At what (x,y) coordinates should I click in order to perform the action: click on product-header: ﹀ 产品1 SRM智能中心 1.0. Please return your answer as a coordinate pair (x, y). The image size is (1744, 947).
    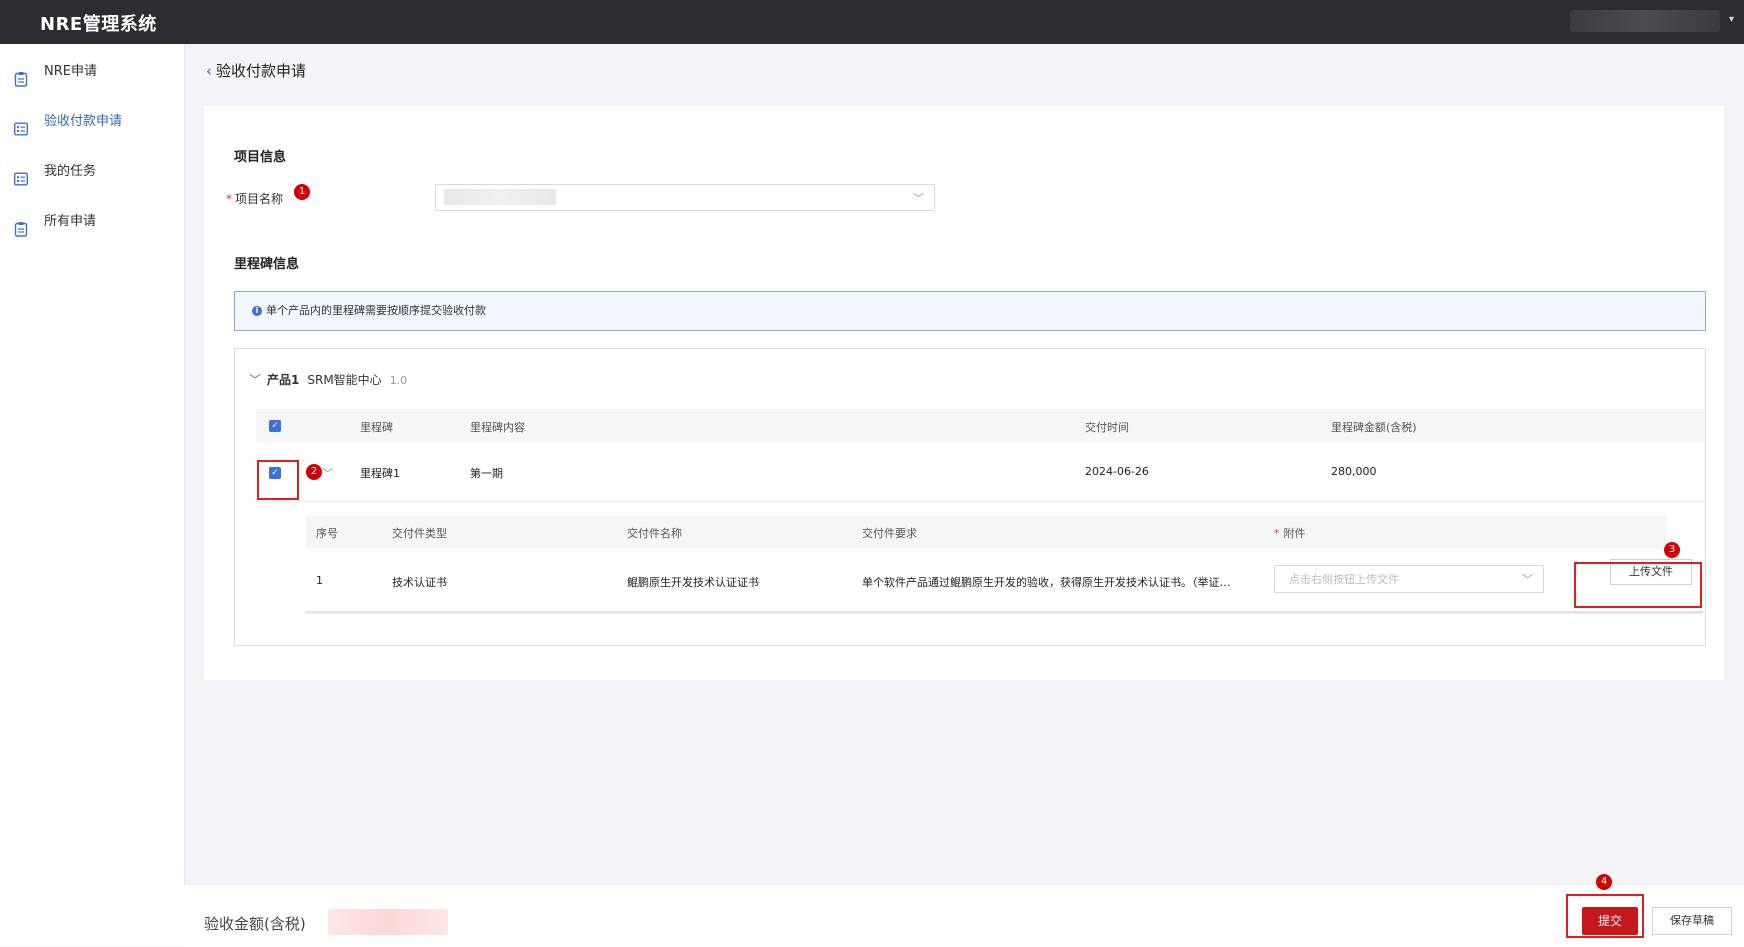
    Looking at the image, I should click on (328, 379).